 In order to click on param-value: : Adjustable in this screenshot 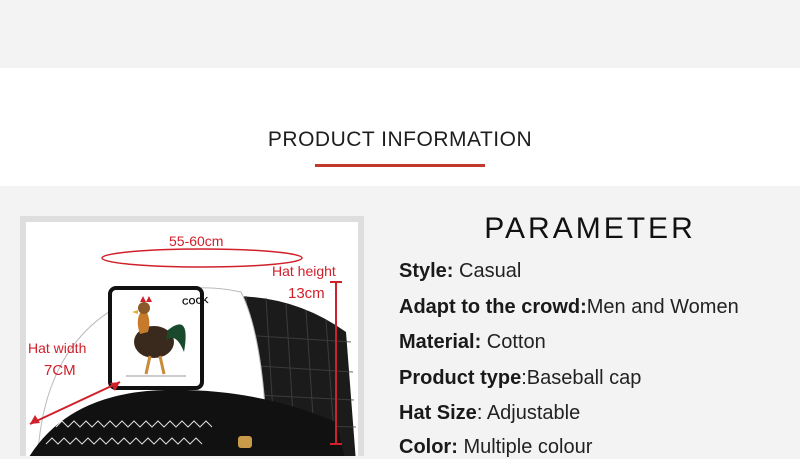, I will do `click(528, 413)`.